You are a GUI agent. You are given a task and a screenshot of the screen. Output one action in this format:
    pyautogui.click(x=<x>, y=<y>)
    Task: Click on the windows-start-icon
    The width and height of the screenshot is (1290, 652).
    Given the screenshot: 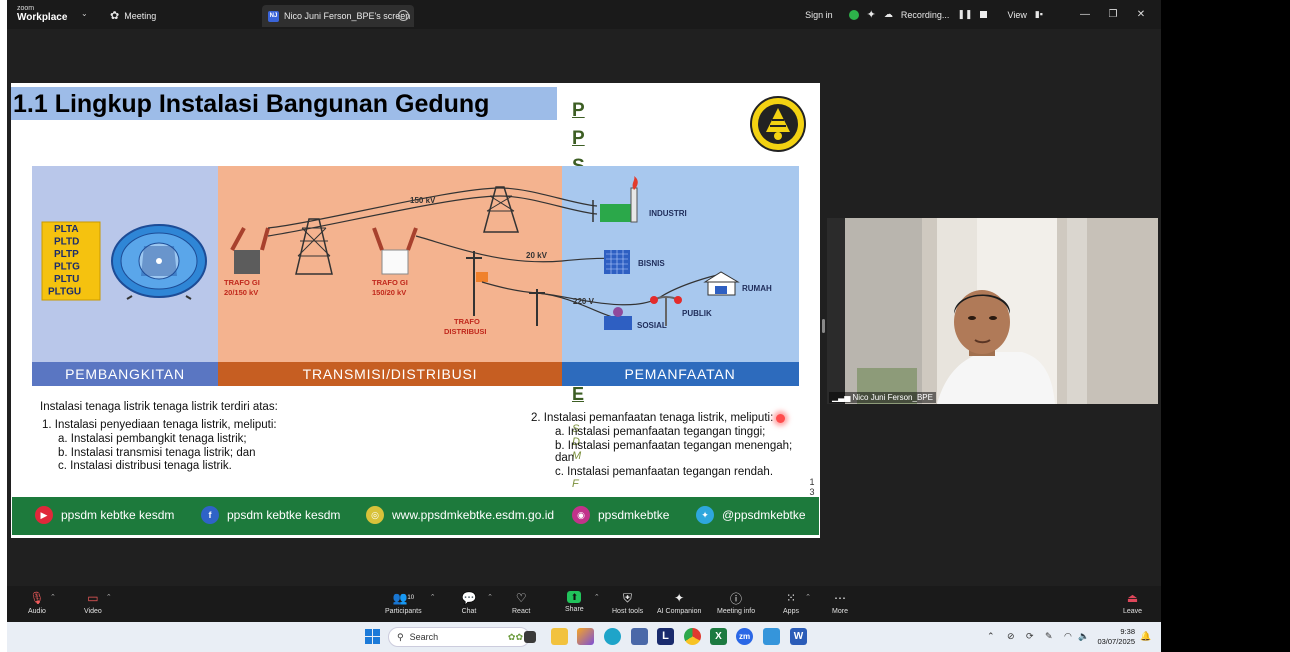 What is the action you would take?
    pyautogui.click(x=372, y=636)
    